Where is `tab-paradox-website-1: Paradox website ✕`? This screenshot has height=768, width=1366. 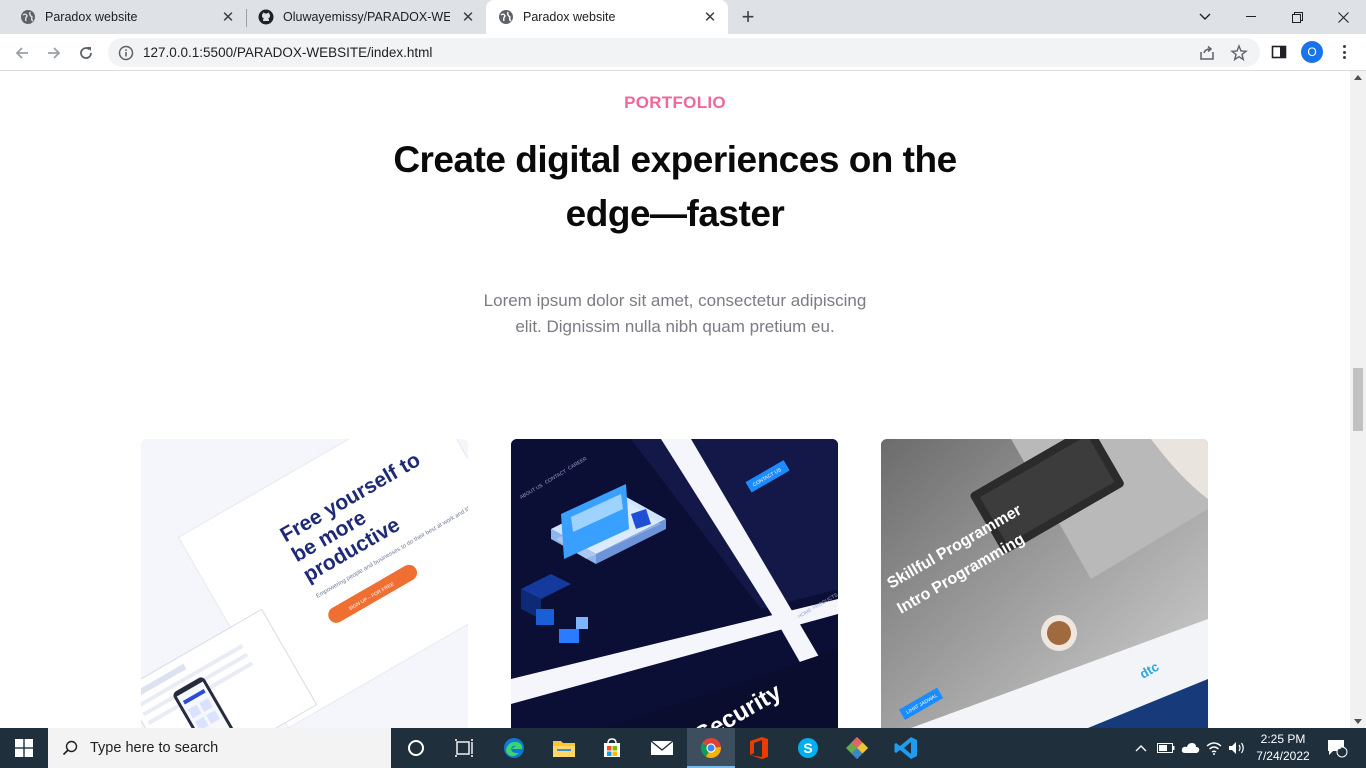
tab-paradox-website-1: Paradox website ✕ is located at coordinates (123, 17).